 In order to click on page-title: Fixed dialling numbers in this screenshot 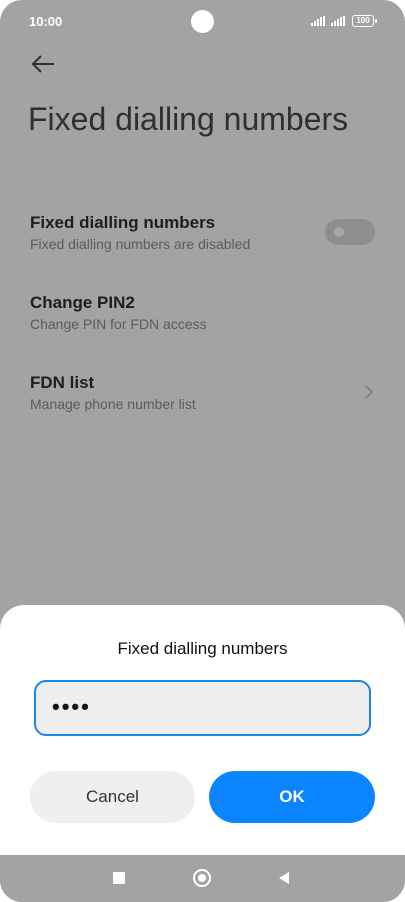, I will do `click(188, 119)`.